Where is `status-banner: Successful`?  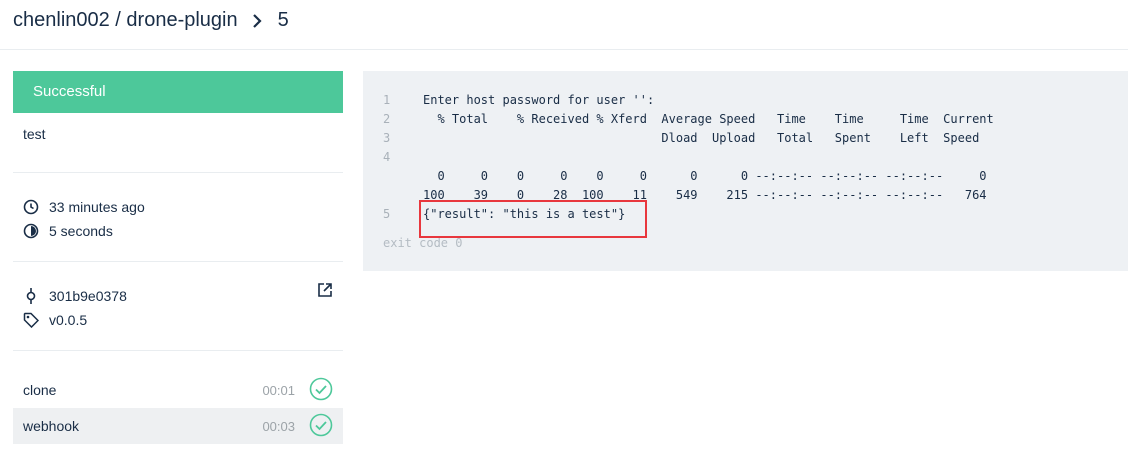 status-banner: Successful is located at coordinates (178, 92).